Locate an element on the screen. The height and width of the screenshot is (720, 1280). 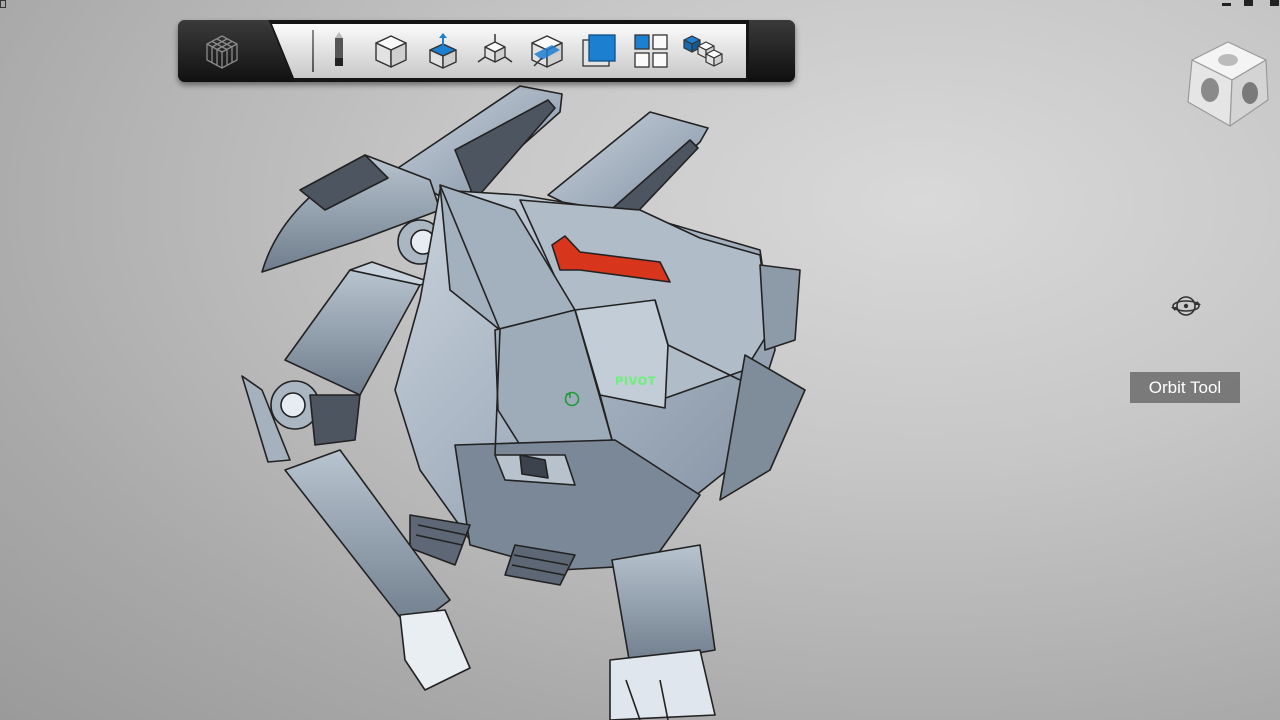
single-view-icon is located at coordinates (599, 51).